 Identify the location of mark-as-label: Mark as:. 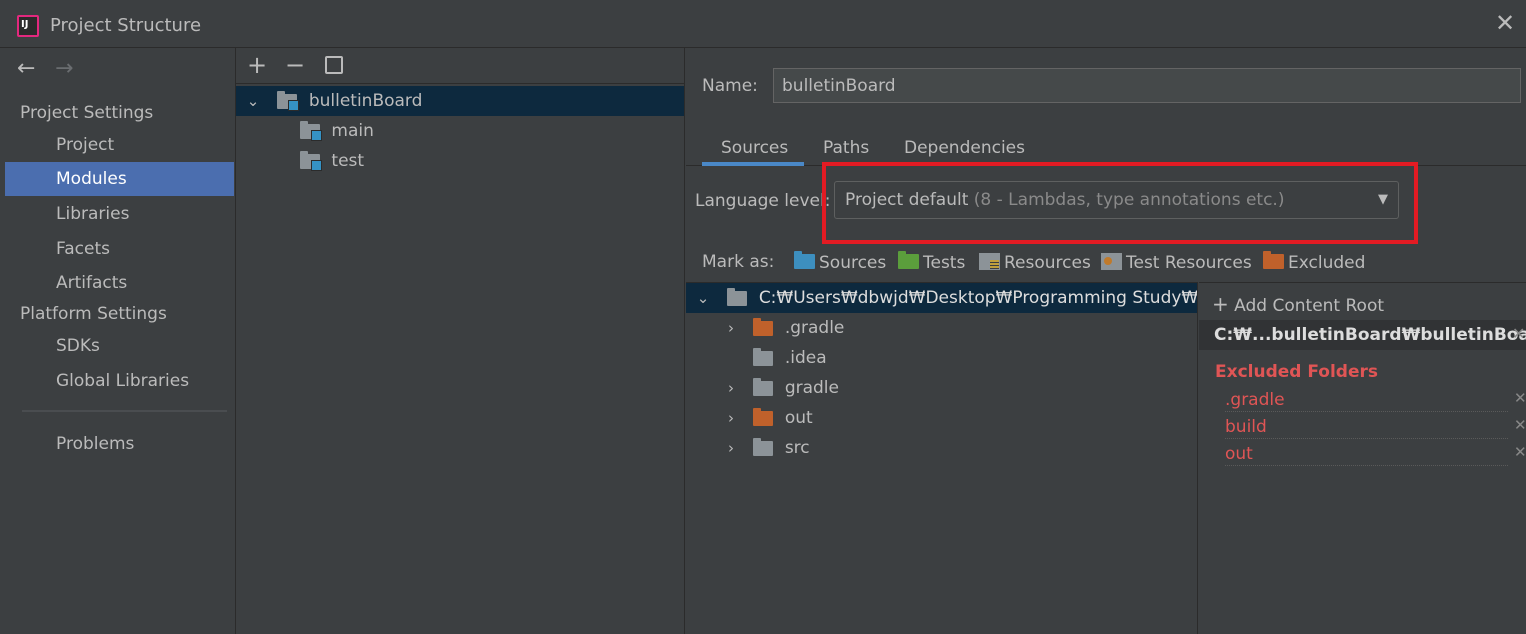
(738, 262).